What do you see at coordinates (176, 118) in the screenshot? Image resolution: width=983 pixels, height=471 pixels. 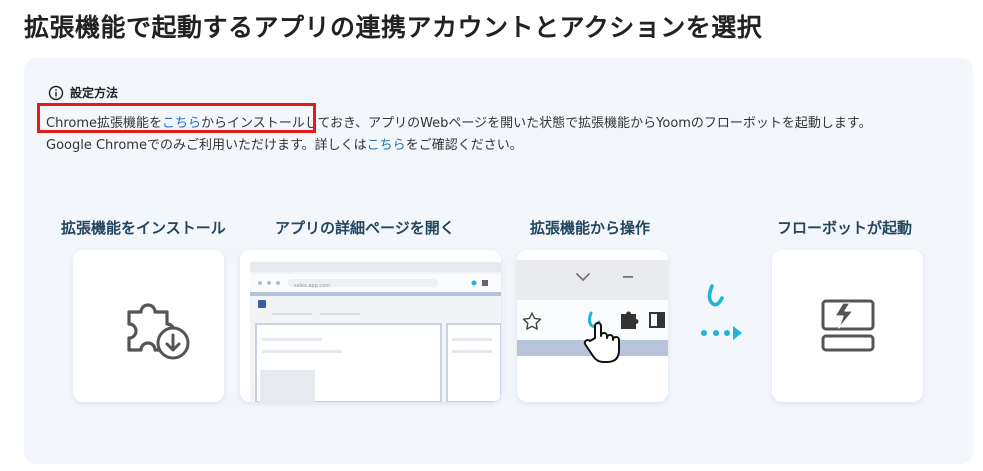 I see `highlight-annotation` at bounding box center [176, 118].